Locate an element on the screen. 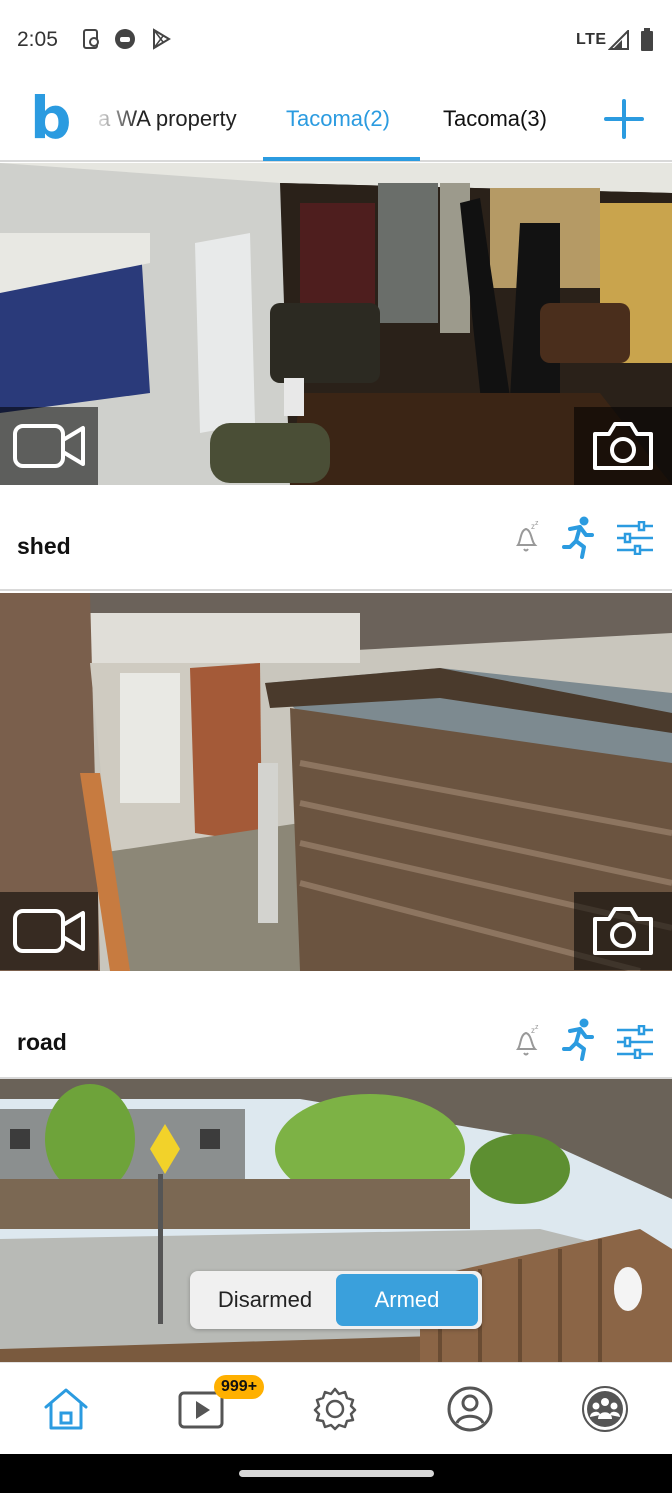 The width and height of the screenshot is (672, 1493). location-tabs: b a WA property Tacoma(2) Tacoma(3) is located at coordinates (336, 121).